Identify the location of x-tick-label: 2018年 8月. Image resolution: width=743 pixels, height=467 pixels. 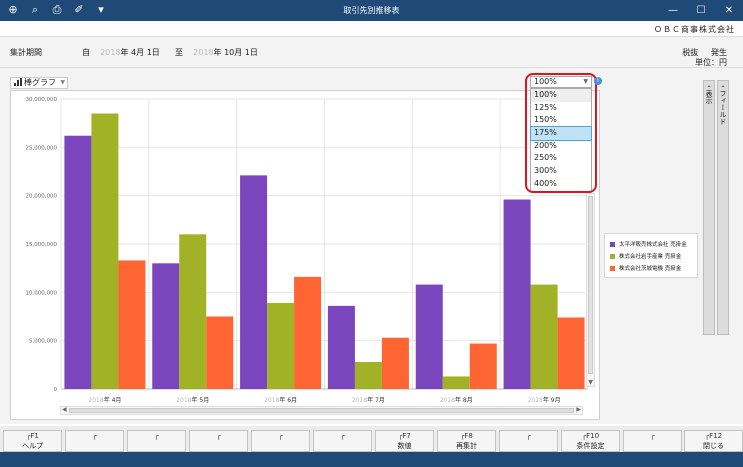
(456, 400).